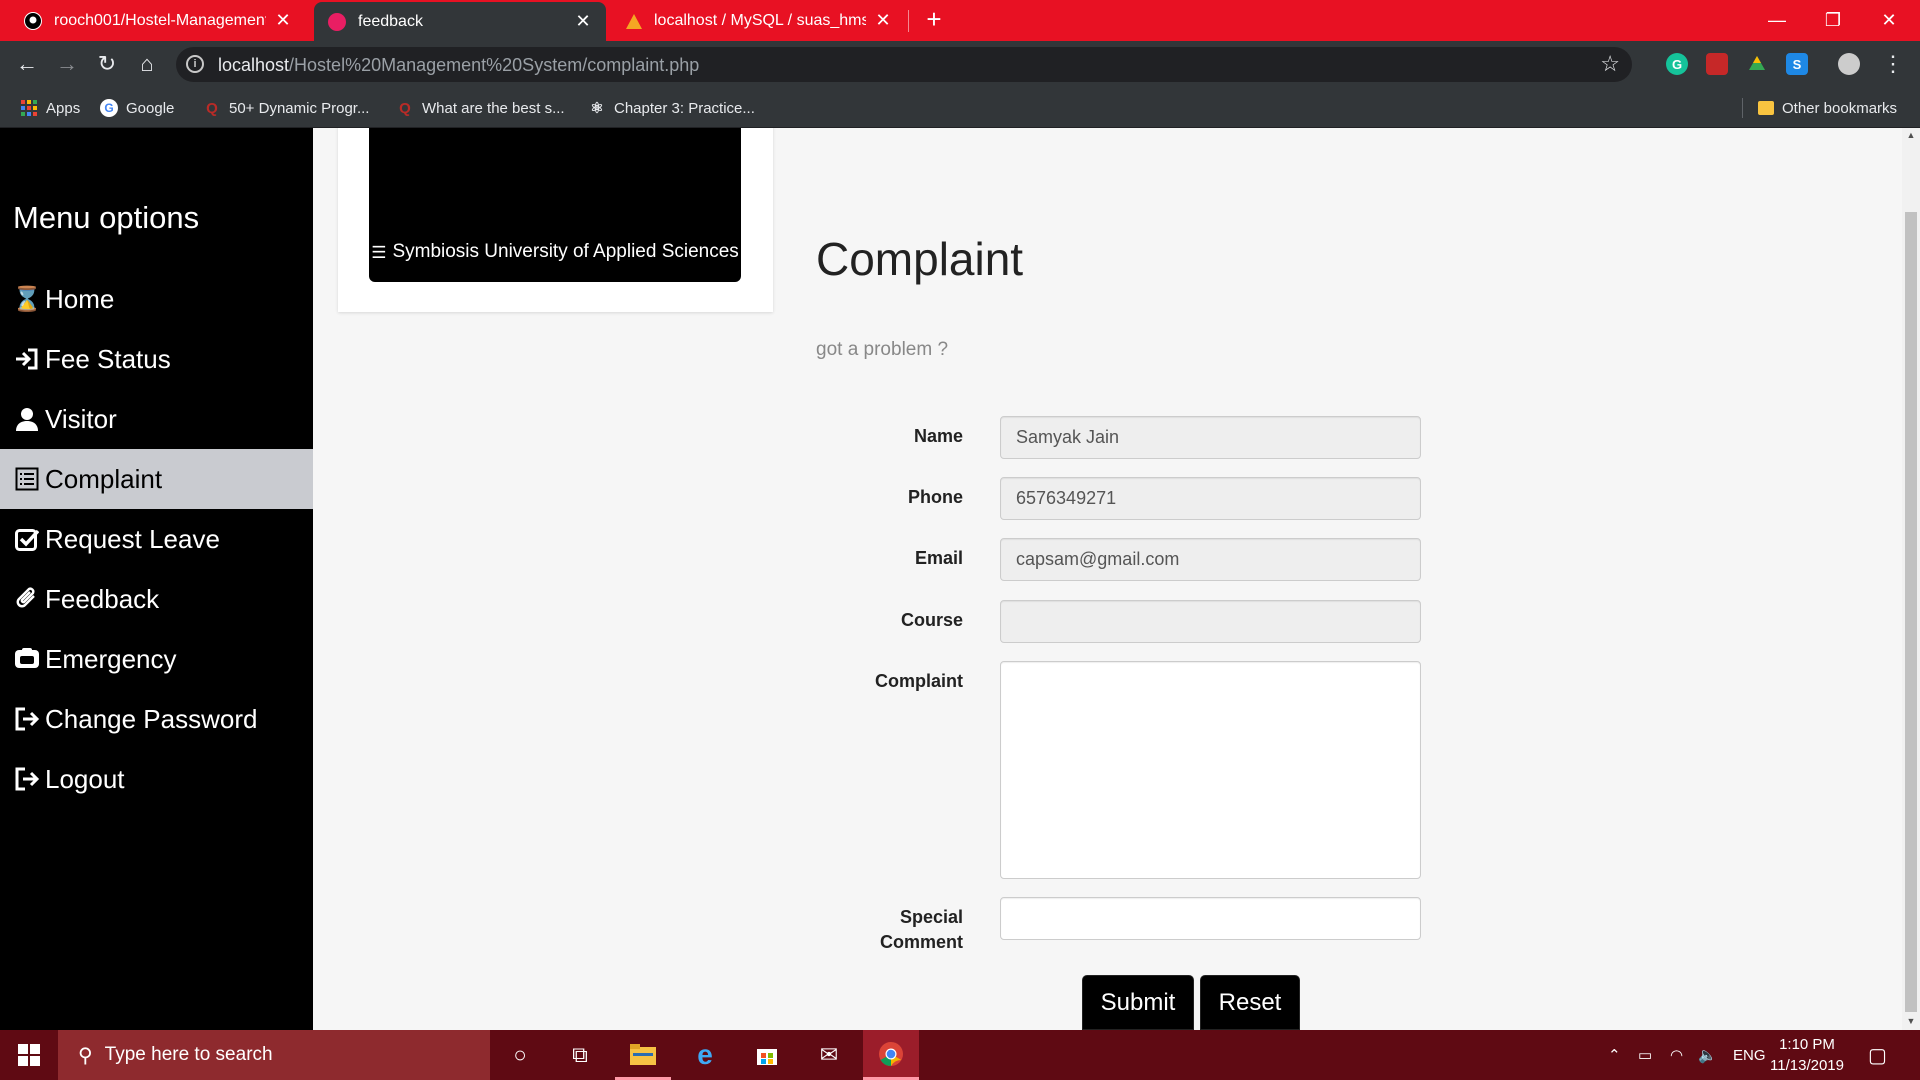  I want to click on bookmark-label: Apps, so click(63, 108).